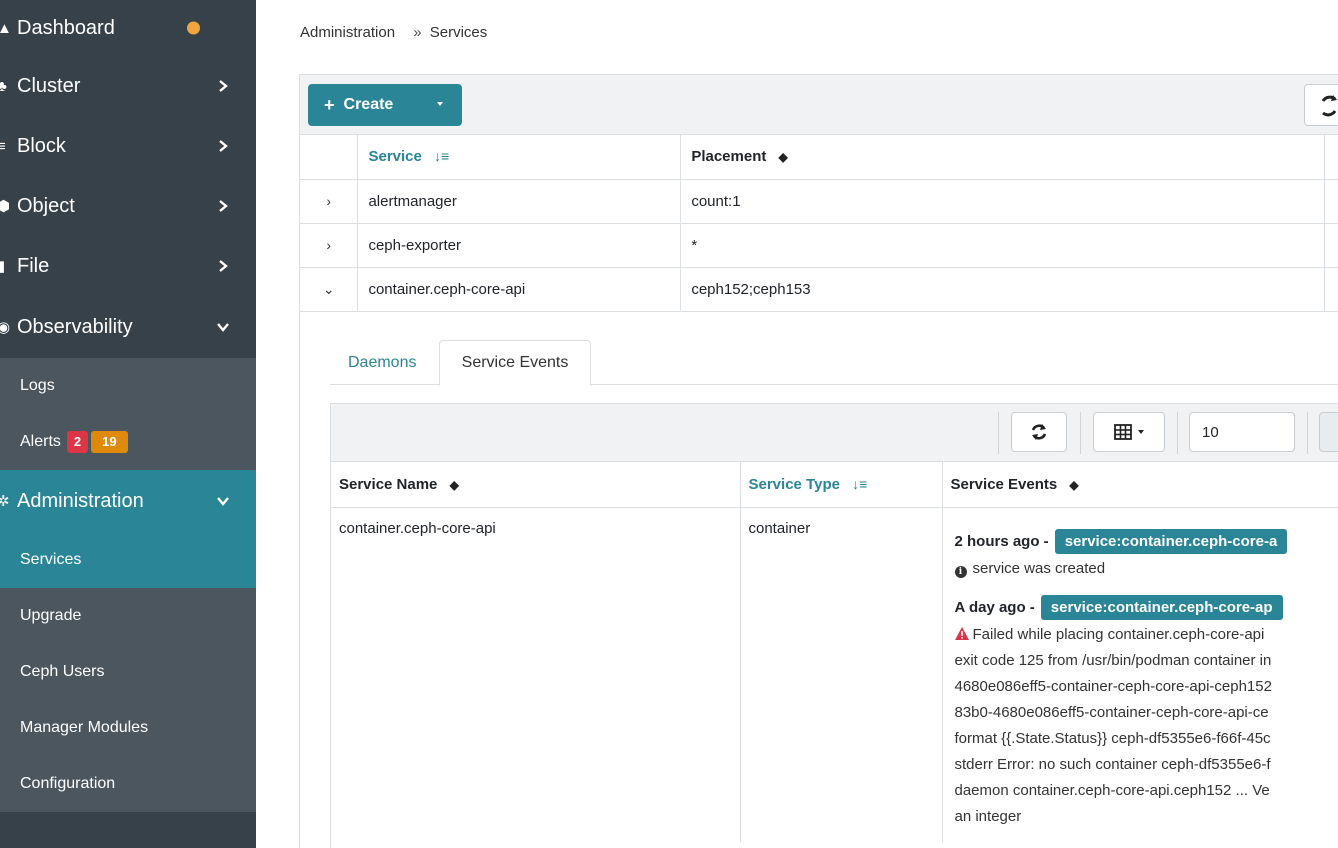 Image resolution: width=1338 pixels, height=848 pixels. I want to click on alerts-critical-badge: 2, so click(77, 442).